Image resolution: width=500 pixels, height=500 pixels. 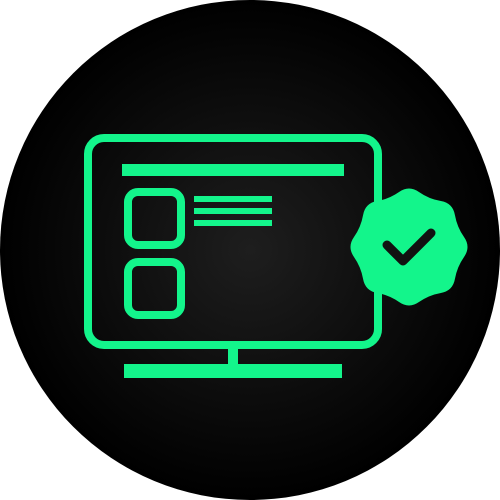 I want to click on badge-shape, so click(x=409, y=247).